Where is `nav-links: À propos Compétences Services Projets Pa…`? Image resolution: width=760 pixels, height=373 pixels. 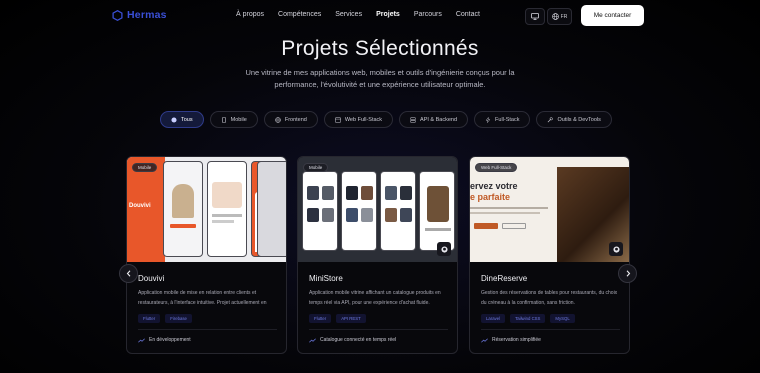 nav-links: À propos Compétences Services Projets Pa… is located at coordinates (365, 14).